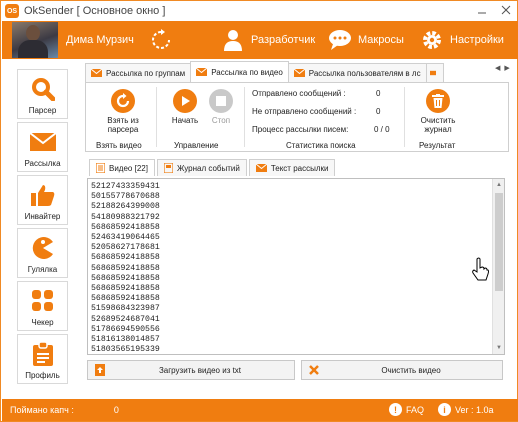 This screenshot has height=422, width=518. I want to click on sent-label: Отправлено сообщений :, so click(299, 93).